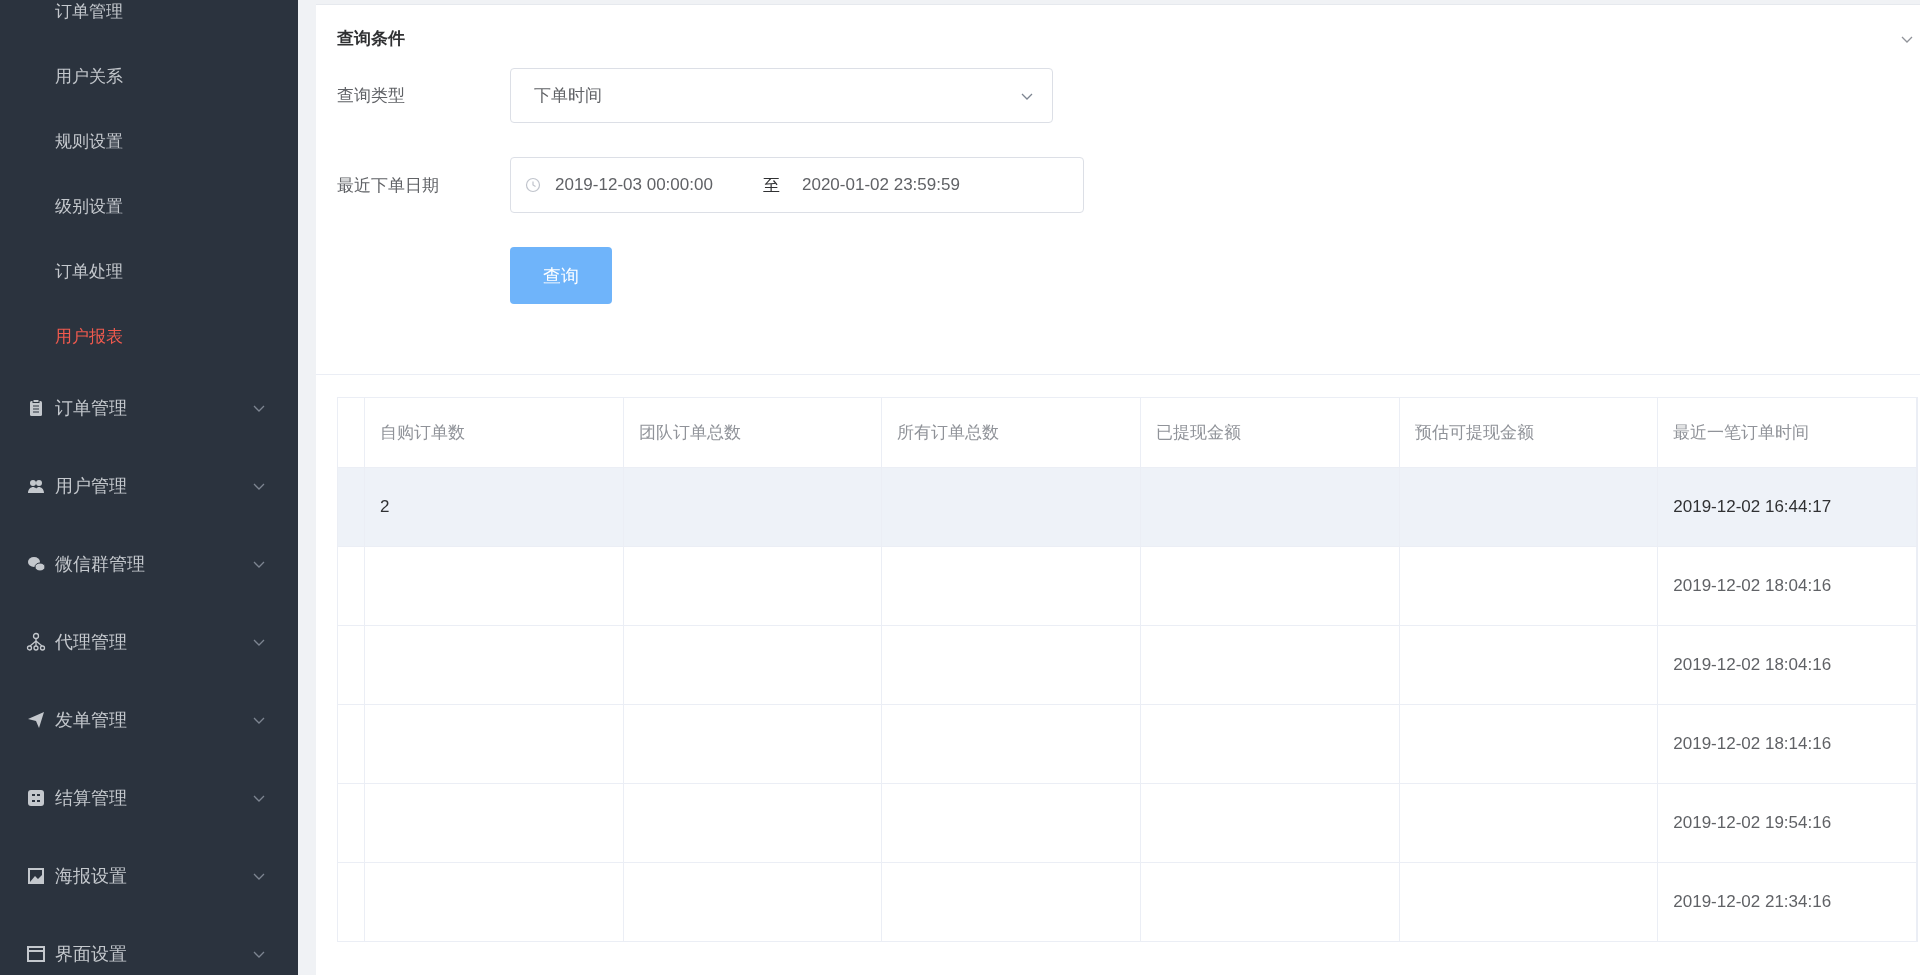 The height and width of the screenshot is (975, 1920). Describe the element at coordinates (36, 564) in the screenshot. I see `chat-bubbles-icon` at that location.